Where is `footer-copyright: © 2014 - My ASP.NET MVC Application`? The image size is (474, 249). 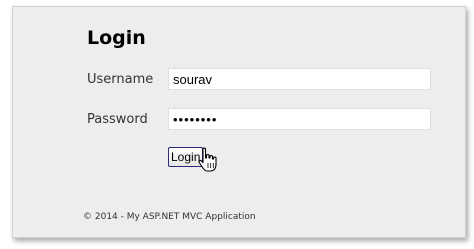
footer-copyright: © 2014 - My ASP.NET MVC Application is located at coordinates (169, 217).